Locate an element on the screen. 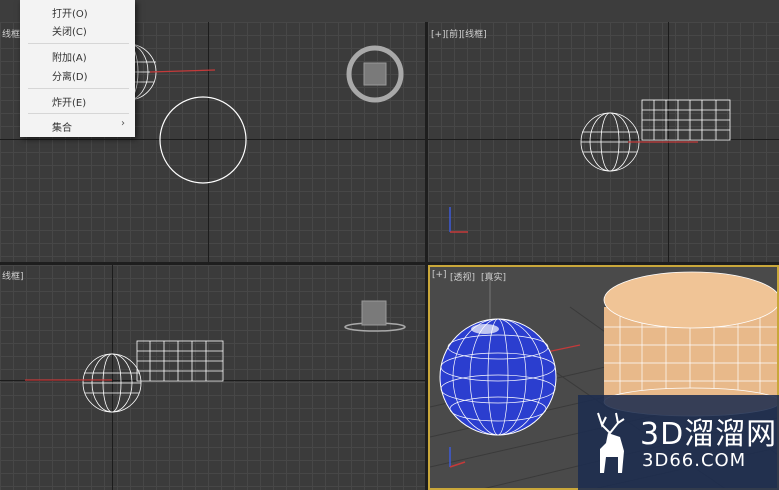 The width and height of the screenshot is (779, 490). group-menu-dropdown: 打开(O) 关闭(C) 附加(A) 分离(D) 炸开(E) 集合 › is located at coordinates (77, 68).